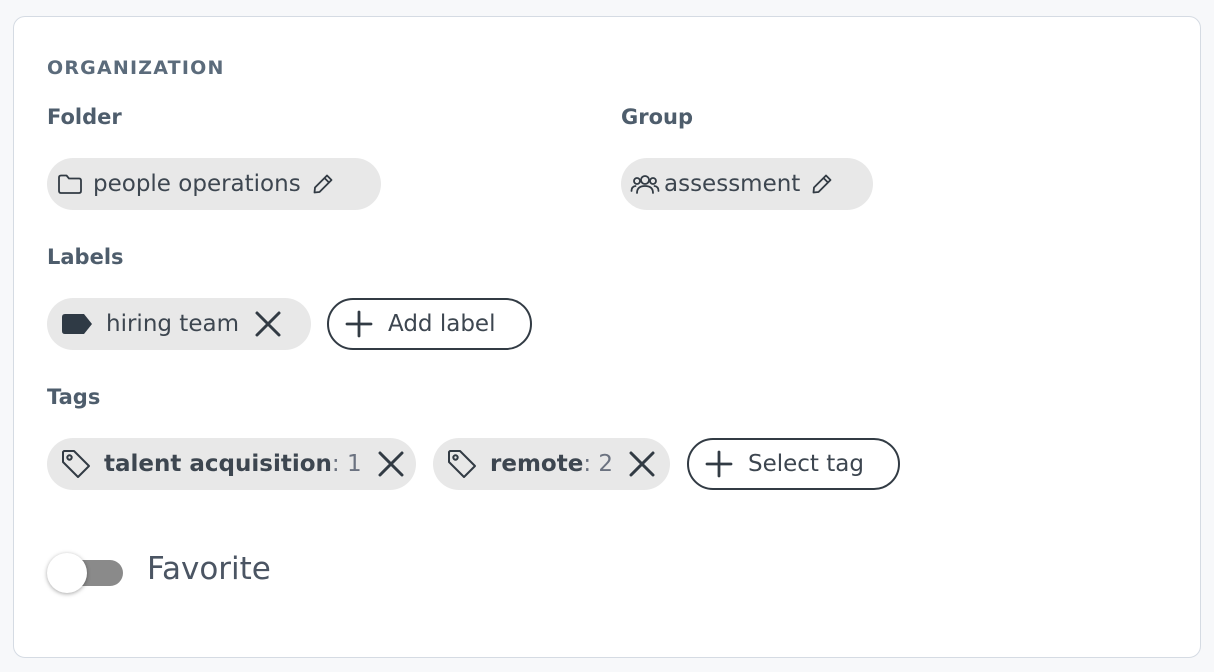  I want to click on add-label-button: Add label, so click(429, 324).